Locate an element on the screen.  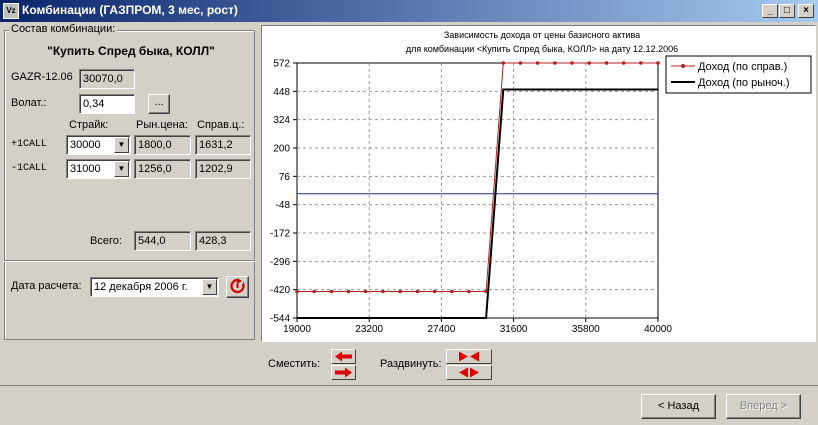
y-tick-label: 448 is located at coordinates (281, 92).